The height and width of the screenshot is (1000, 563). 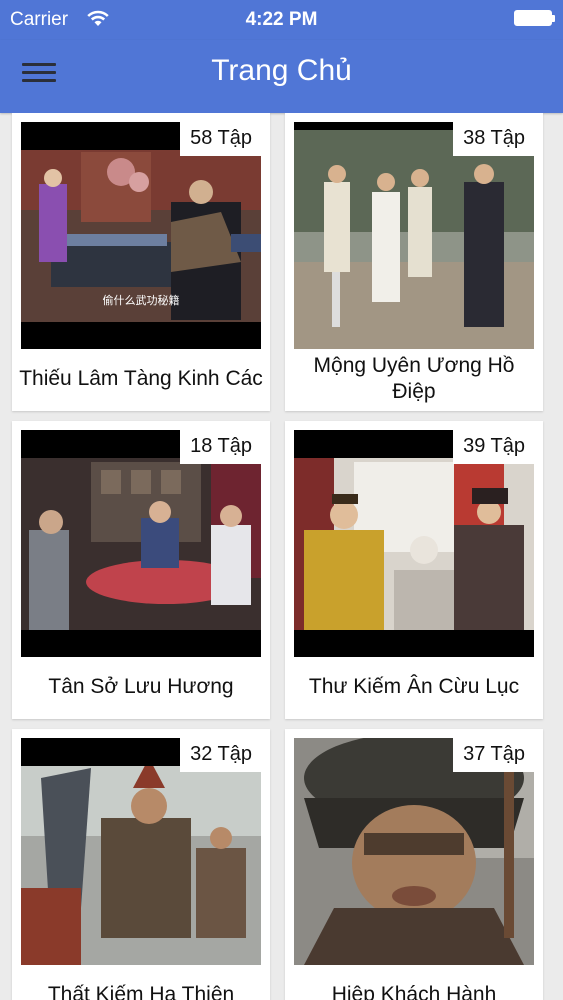 I want to click on page-title: Trang Chủ, so click(x=281, y=70).